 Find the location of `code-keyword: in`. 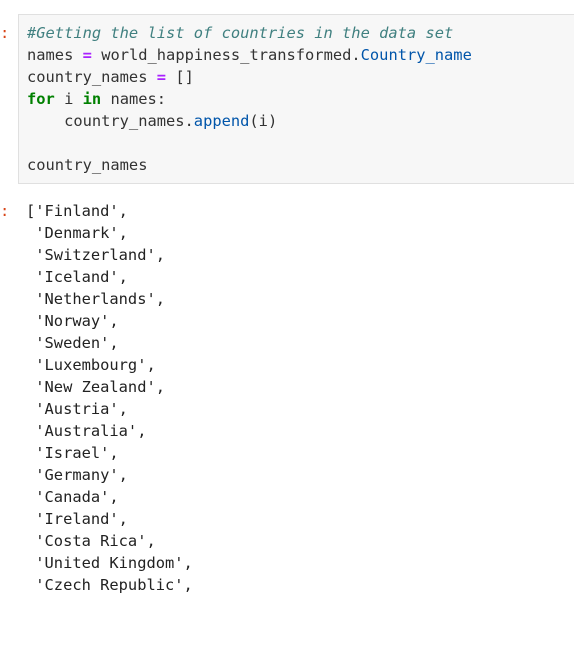

code-keyword: in is located at coordinates (92, 99).